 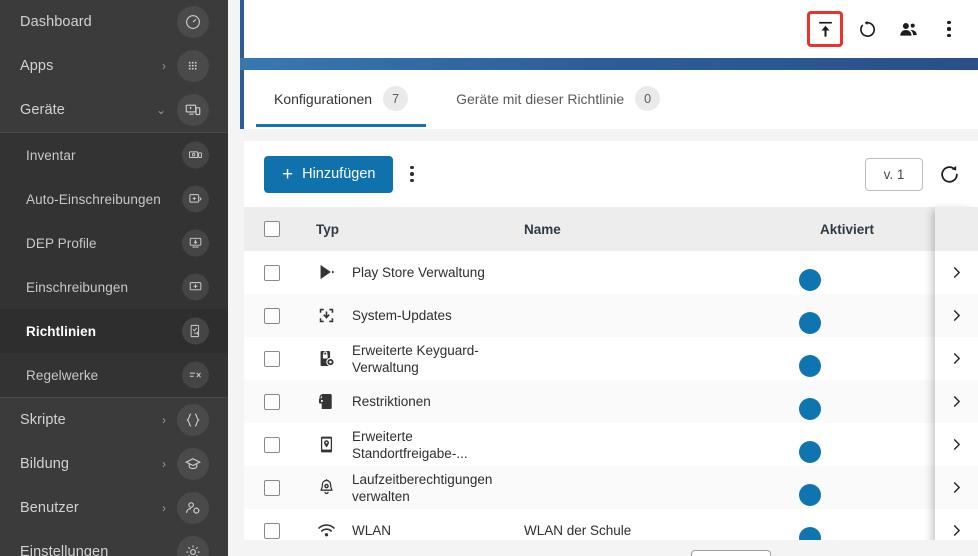 I want to click on assign-users-button, so click(x=908, y=29).